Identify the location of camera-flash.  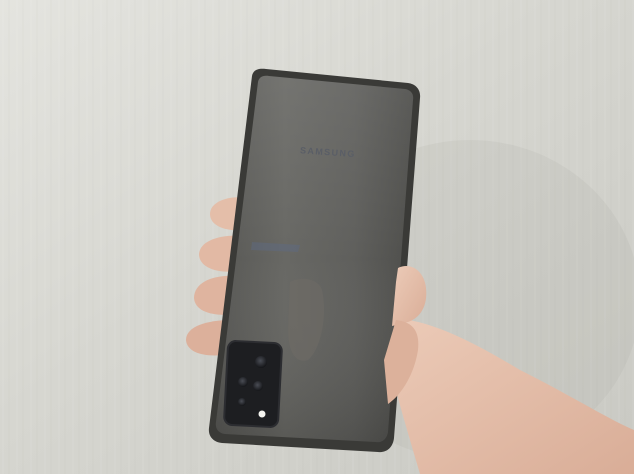
(262, 414).